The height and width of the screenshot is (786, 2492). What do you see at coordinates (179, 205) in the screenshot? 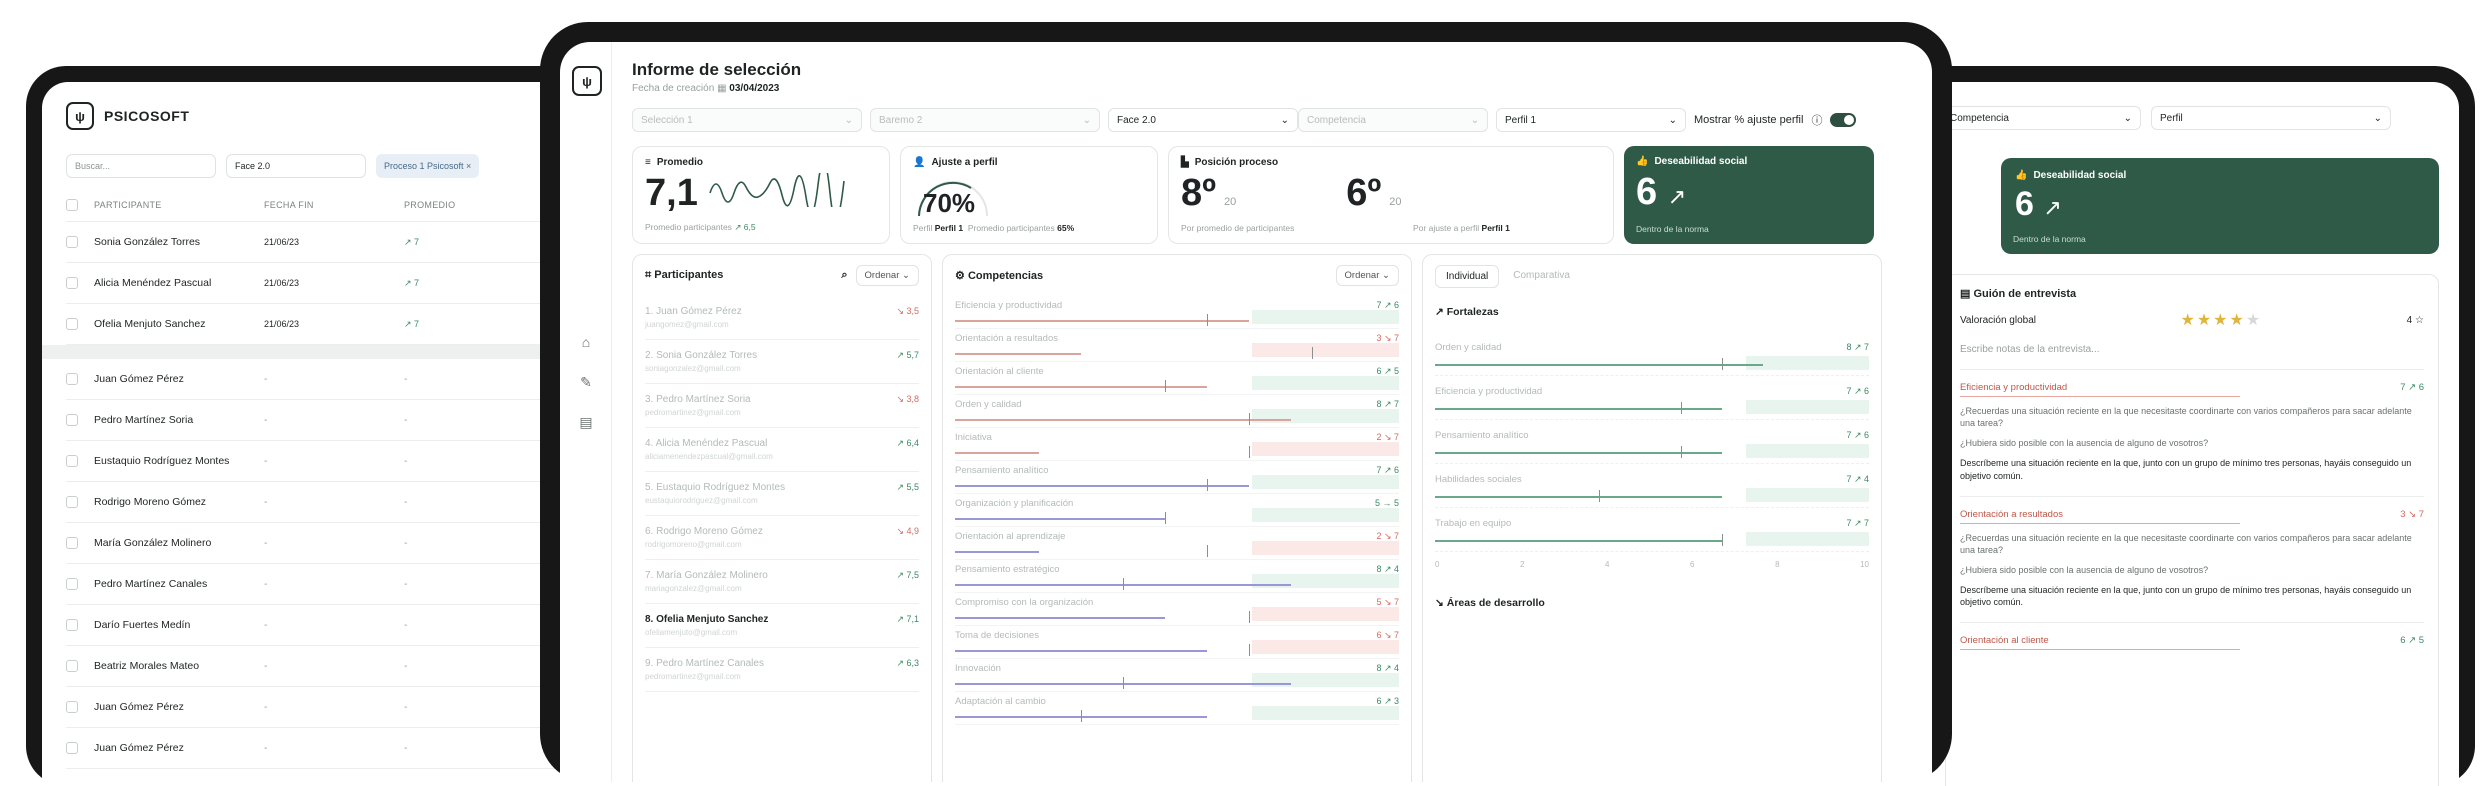
I see `col-participante: PARTICIPANTE` at bounding box center [179, 205].